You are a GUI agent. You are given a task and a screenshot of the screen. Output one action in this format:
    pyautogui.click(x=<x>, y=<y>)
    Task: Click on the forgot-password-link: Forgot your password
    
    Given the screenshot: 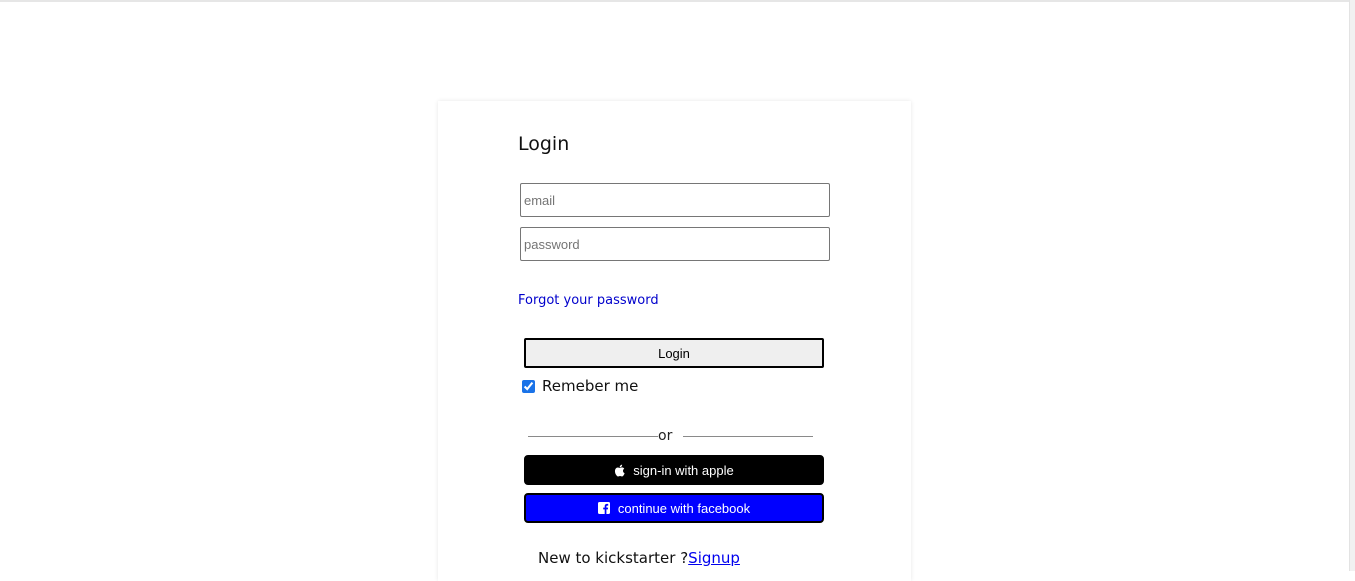 What is the action you would take?
    pyautogui.click(x=588, y=300)
    